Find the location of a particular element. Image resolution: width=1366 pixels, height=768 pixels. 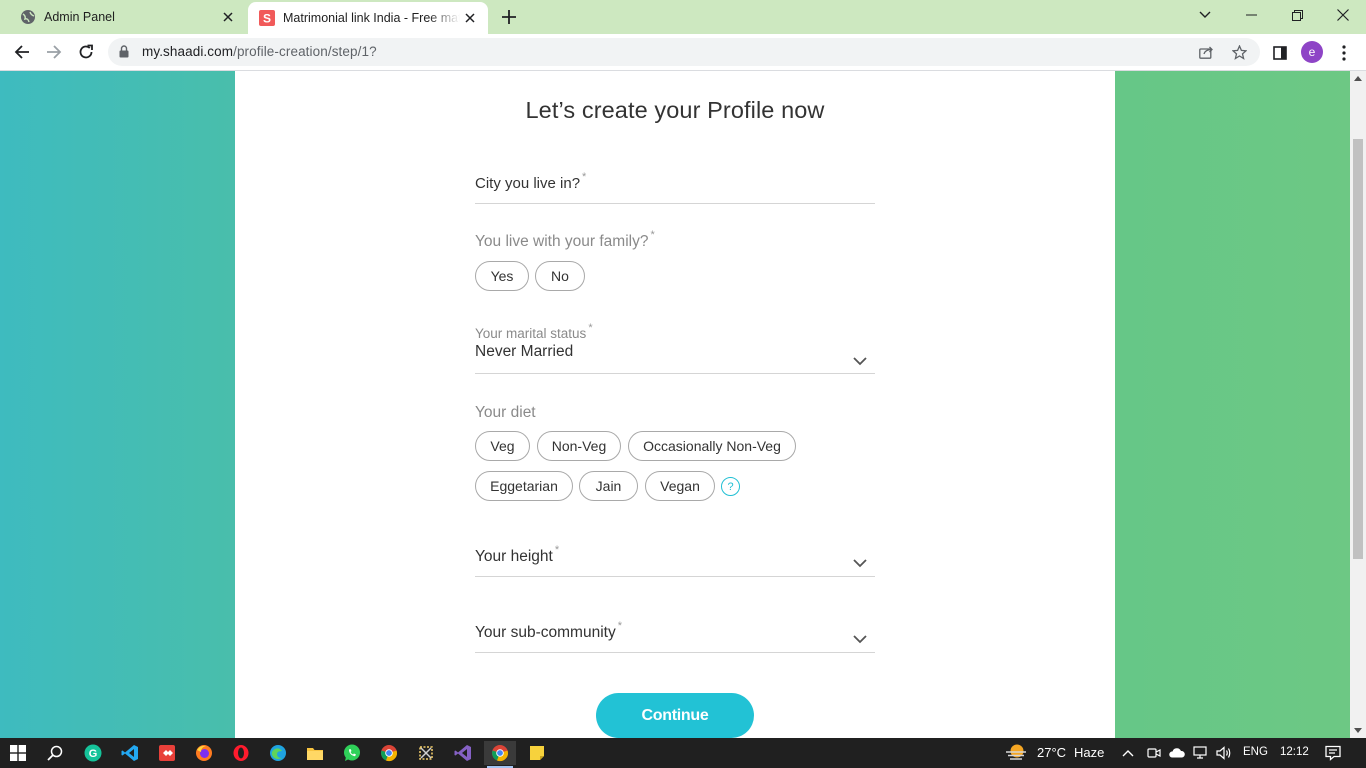

onedrive-icon is located at coordinates (1177, 753).